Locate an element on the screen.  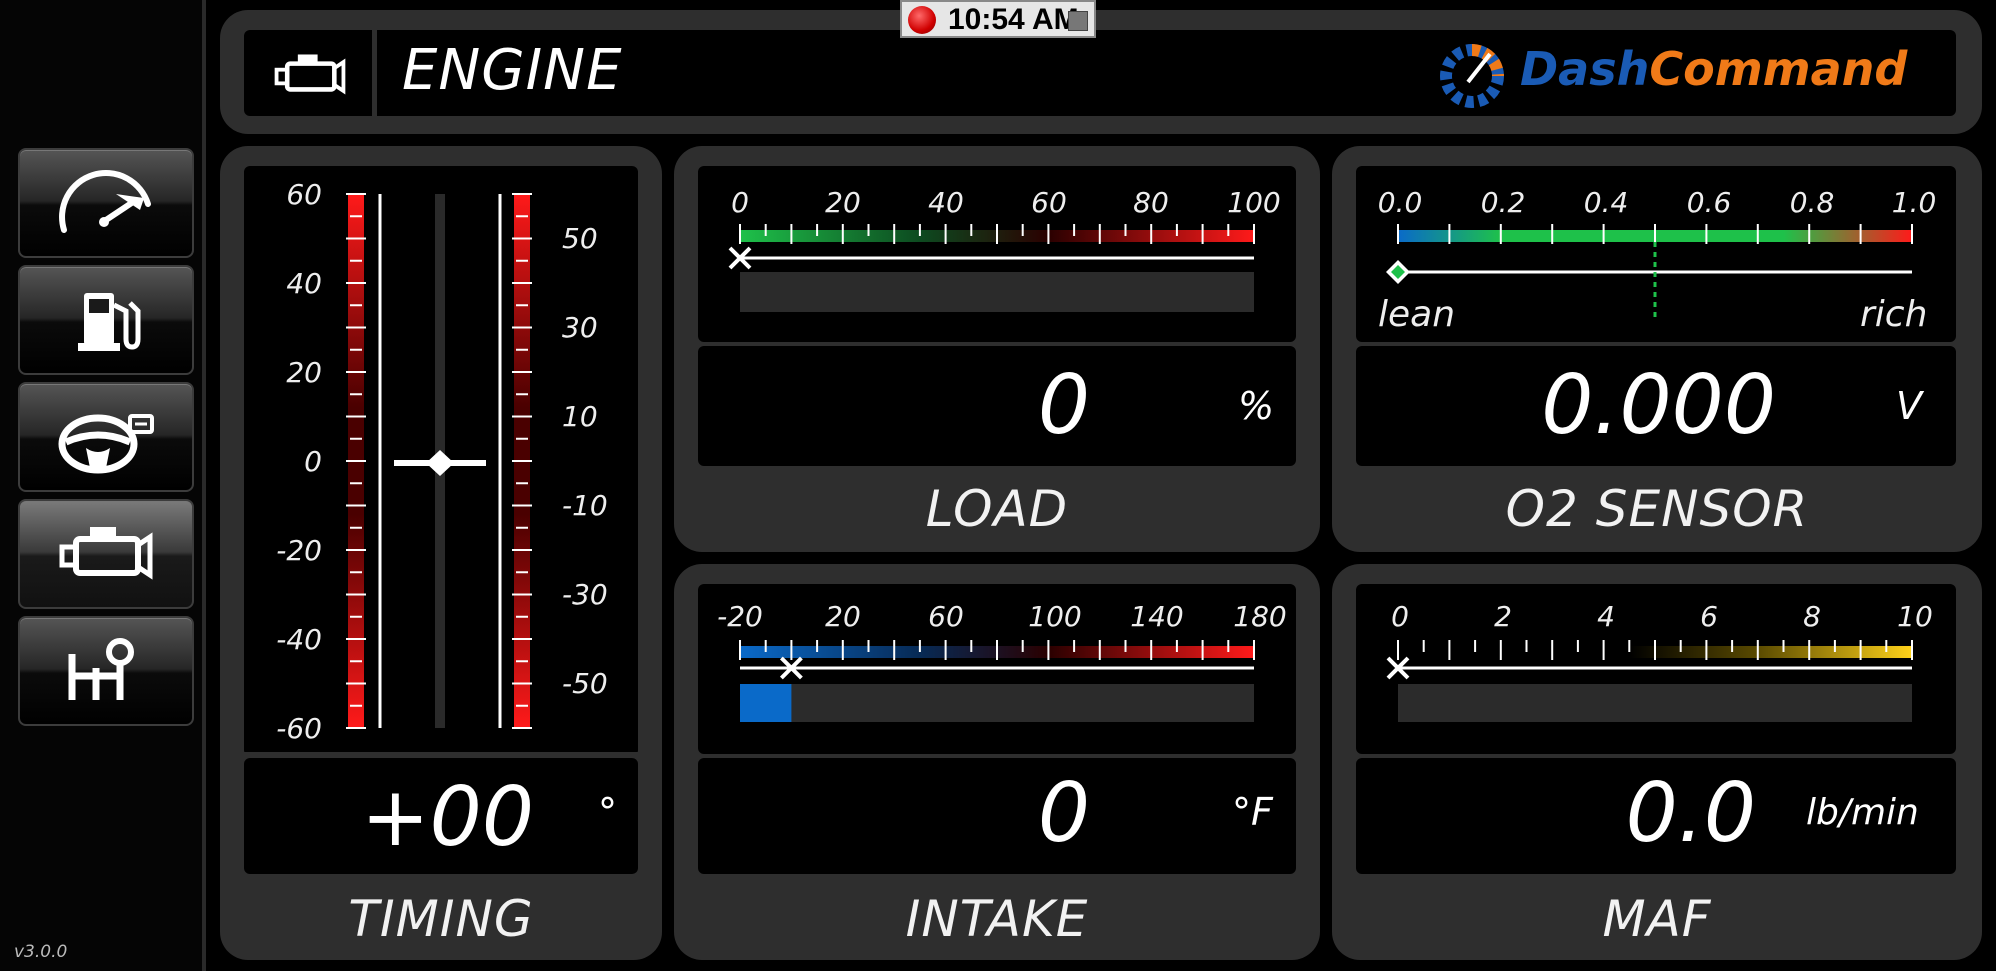
intake-tick: 100 is located at coordinates (1055, 616).